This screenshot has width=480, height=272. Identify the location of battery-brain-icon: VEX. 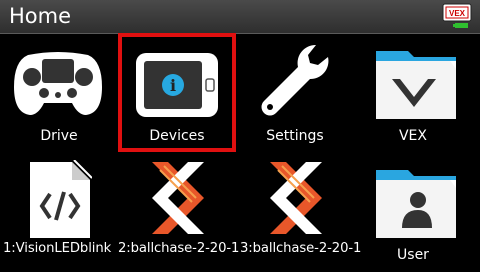
(457, 15).